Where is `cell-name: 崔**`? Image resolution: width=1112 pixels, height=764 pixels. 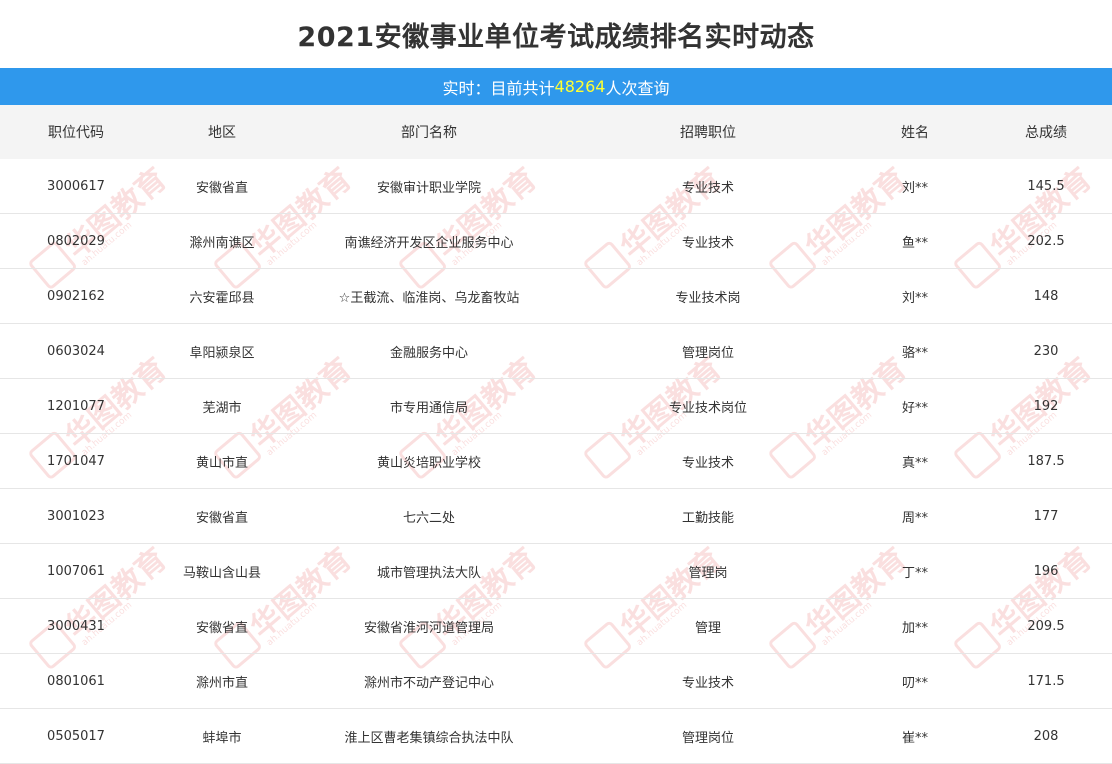 cell-name: 崔** is located at coordinates (915, 736).